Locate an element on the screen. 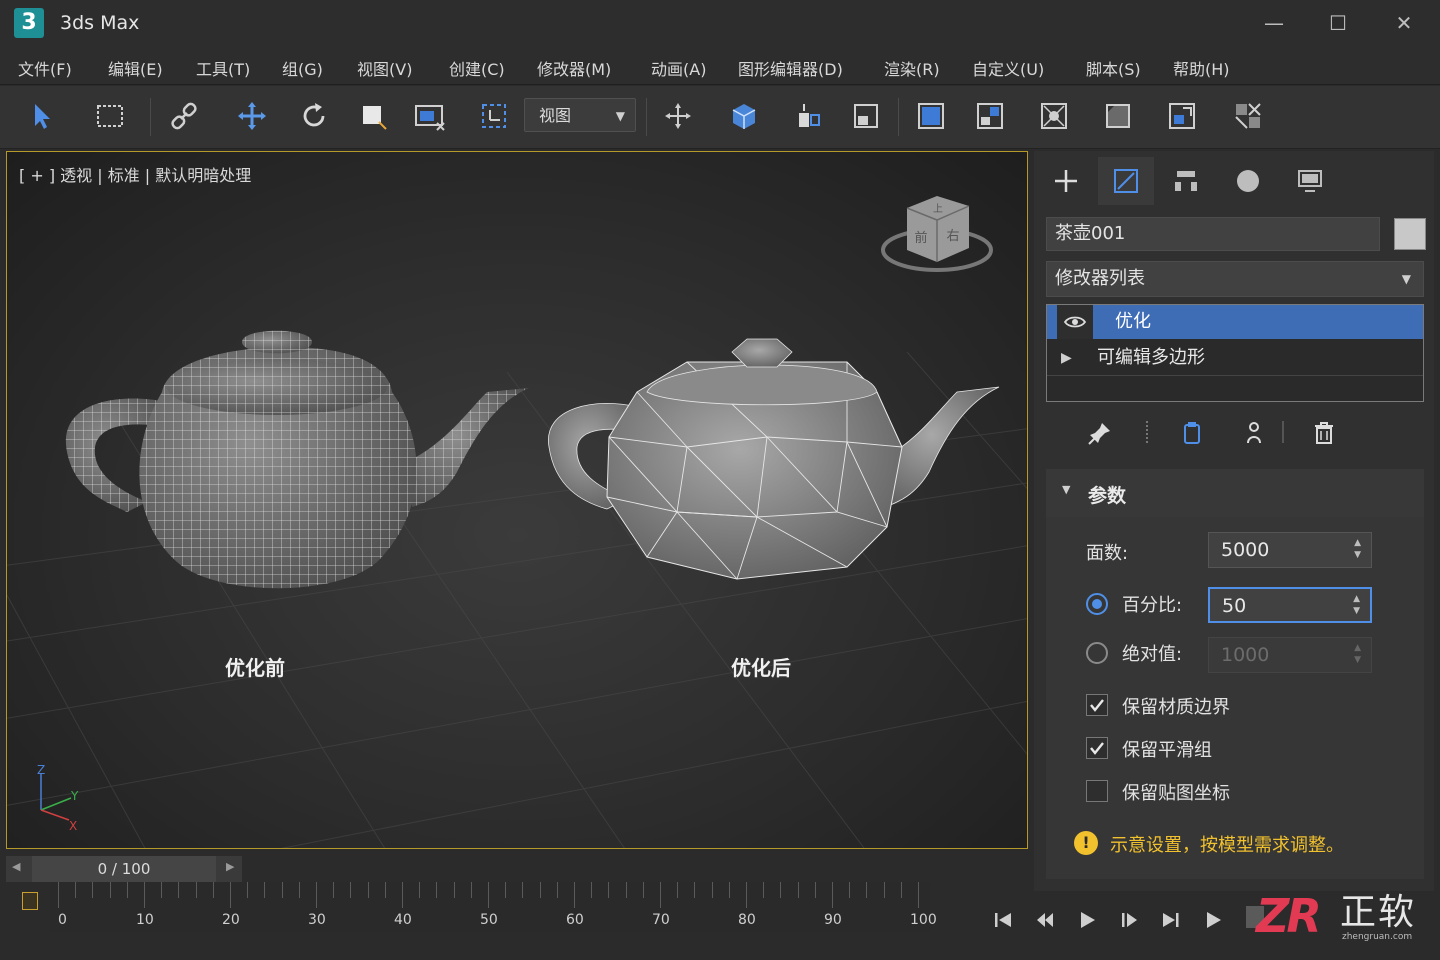 Image resolution: width=1440 pixels, height=960 pixels. percent-spinner: 50 ▲ ▼ is located at coordinates (1290, 605).